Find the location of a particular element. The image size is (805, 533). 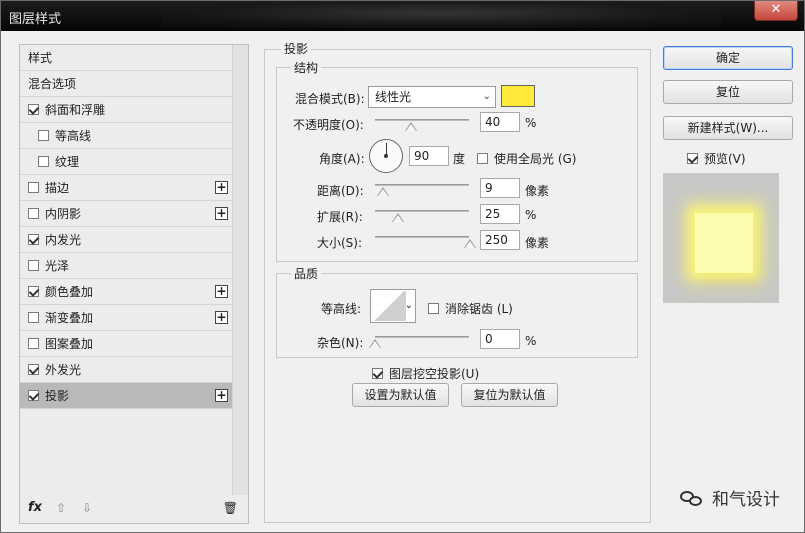

contour-picker: ⌄ is located at coordinates (393, 306).